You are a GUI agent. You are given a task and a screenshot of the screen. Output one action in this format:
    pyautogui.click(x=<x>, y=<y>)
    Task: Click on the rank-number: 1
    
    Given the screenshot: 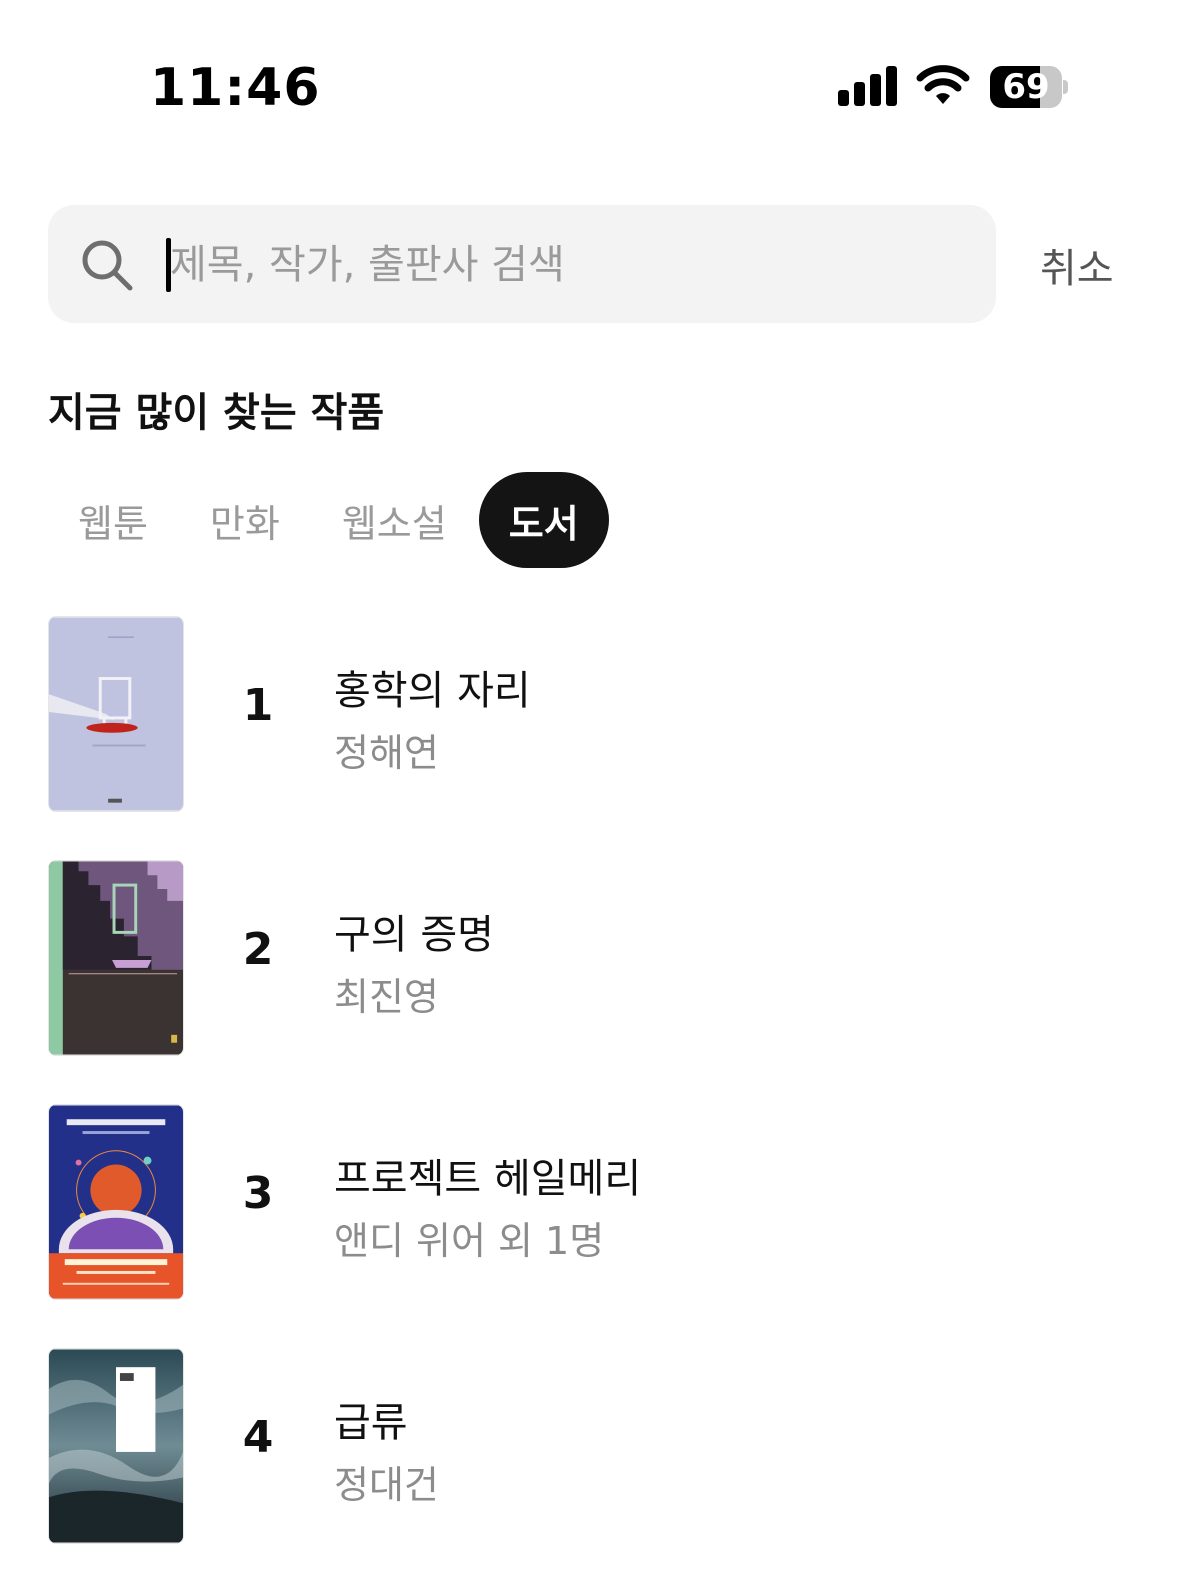 What is the action you would take?
    pyautogui.click(x=258, y=705)
    